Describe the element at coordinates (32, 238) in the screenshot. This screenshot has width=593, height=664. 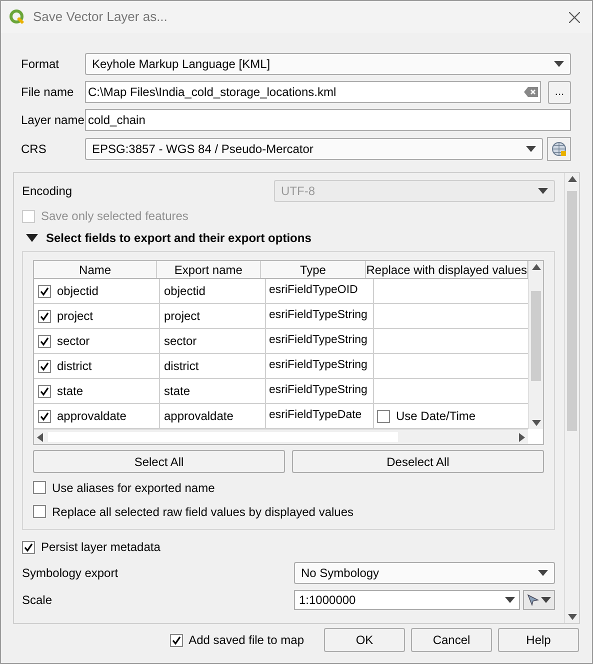
I see `collapse-arrow-icon` at that location.